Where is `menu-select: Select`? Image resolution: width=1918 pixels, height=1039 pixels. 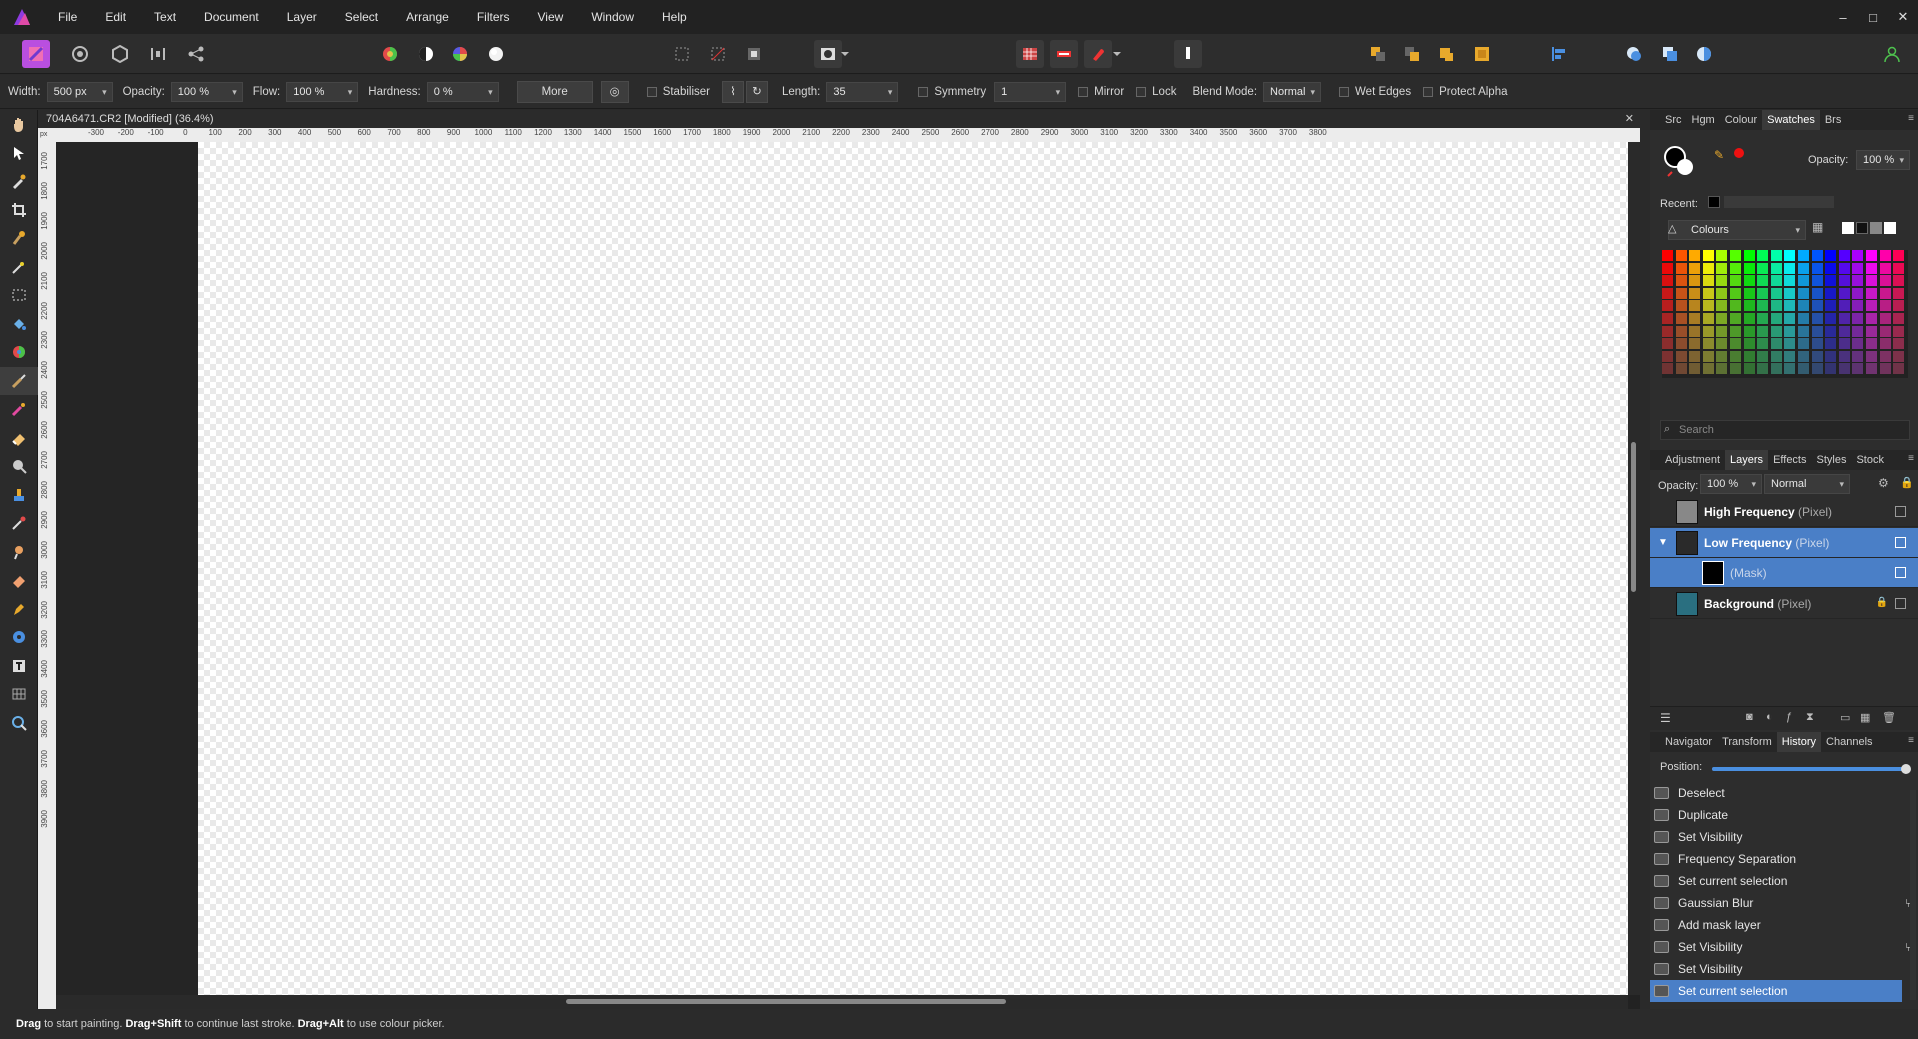
menu-select: Select is located at coordinates (361, 17).